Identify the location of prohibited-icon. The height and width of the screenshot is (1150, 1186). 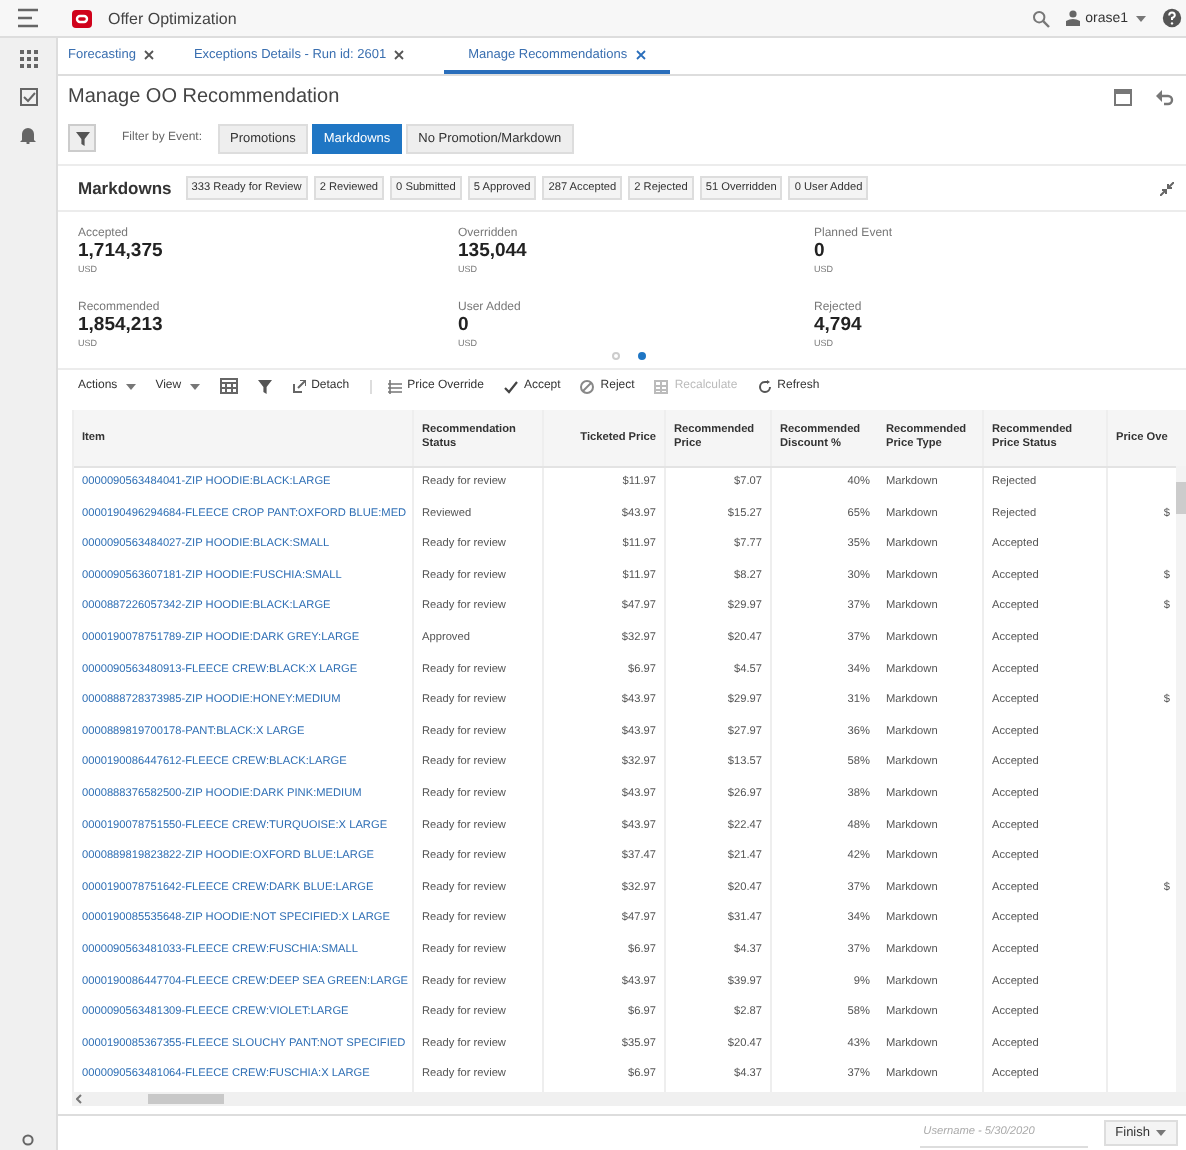
(587, 386).